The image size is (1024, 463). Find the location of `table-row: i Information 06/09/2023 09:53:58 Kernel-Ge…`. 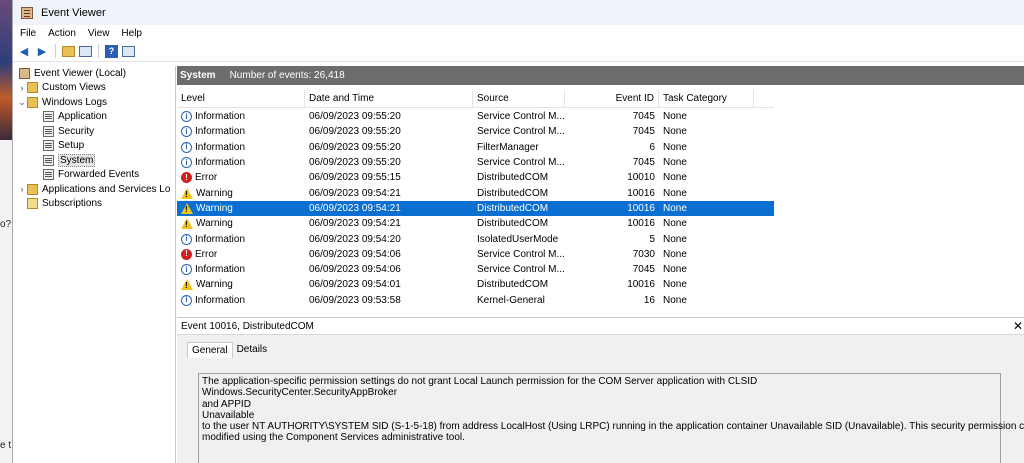

table-row: i Information 06/09/2023 09:53:58 Kernel-Ge… is located at coordinates (475, 300).